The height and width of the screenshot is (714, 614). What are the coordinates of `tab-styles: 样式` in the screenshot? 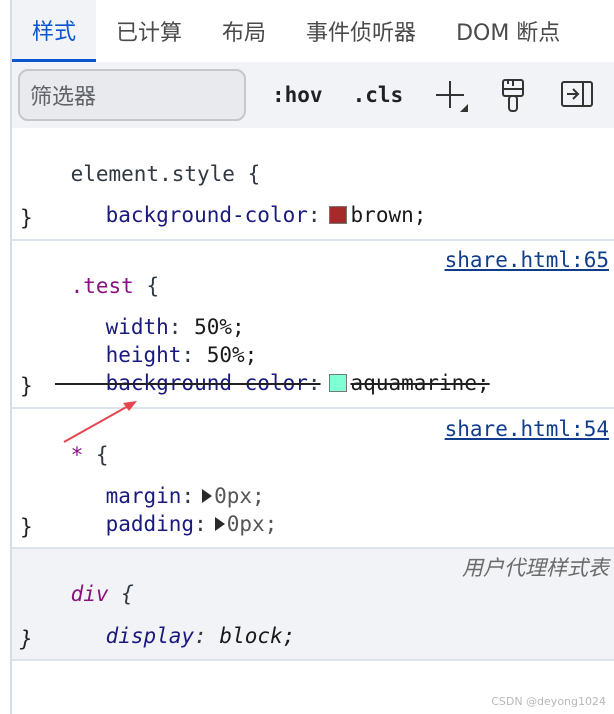 It's located at (54, 31).